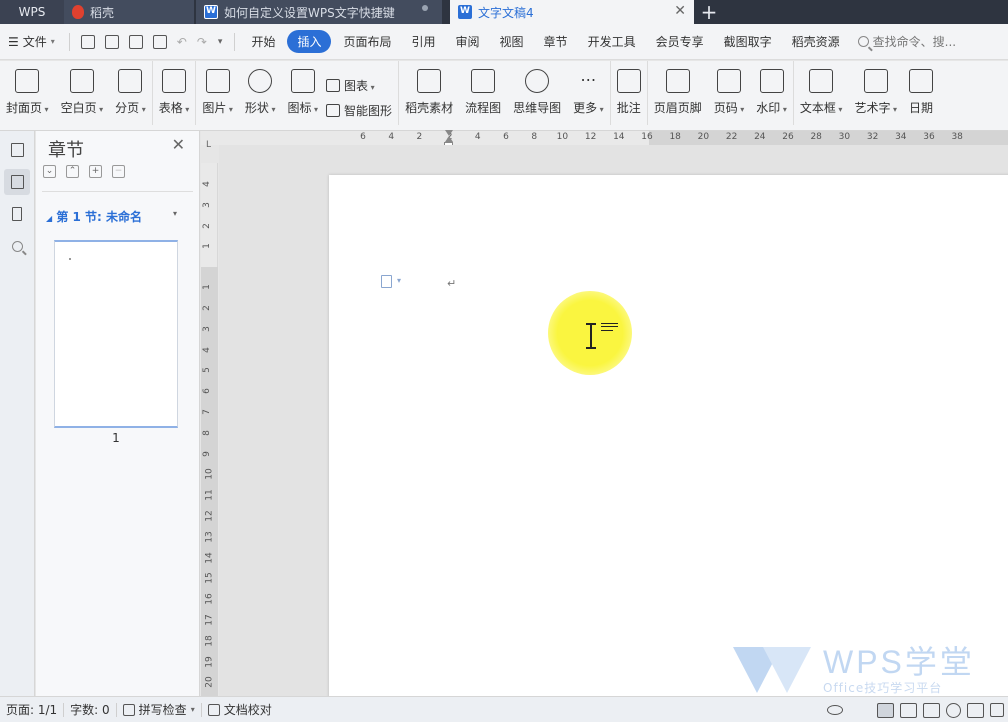  I want to click on tab-section: 章节, so click(556, 41).